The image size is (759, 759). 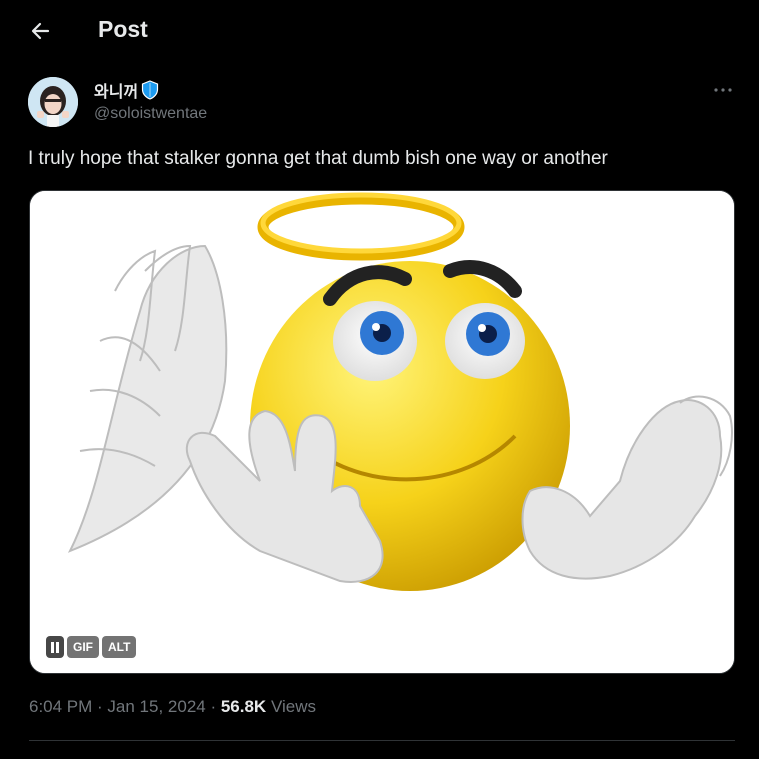 I want to click on more-dots-icon, so click(x=723, y=90).